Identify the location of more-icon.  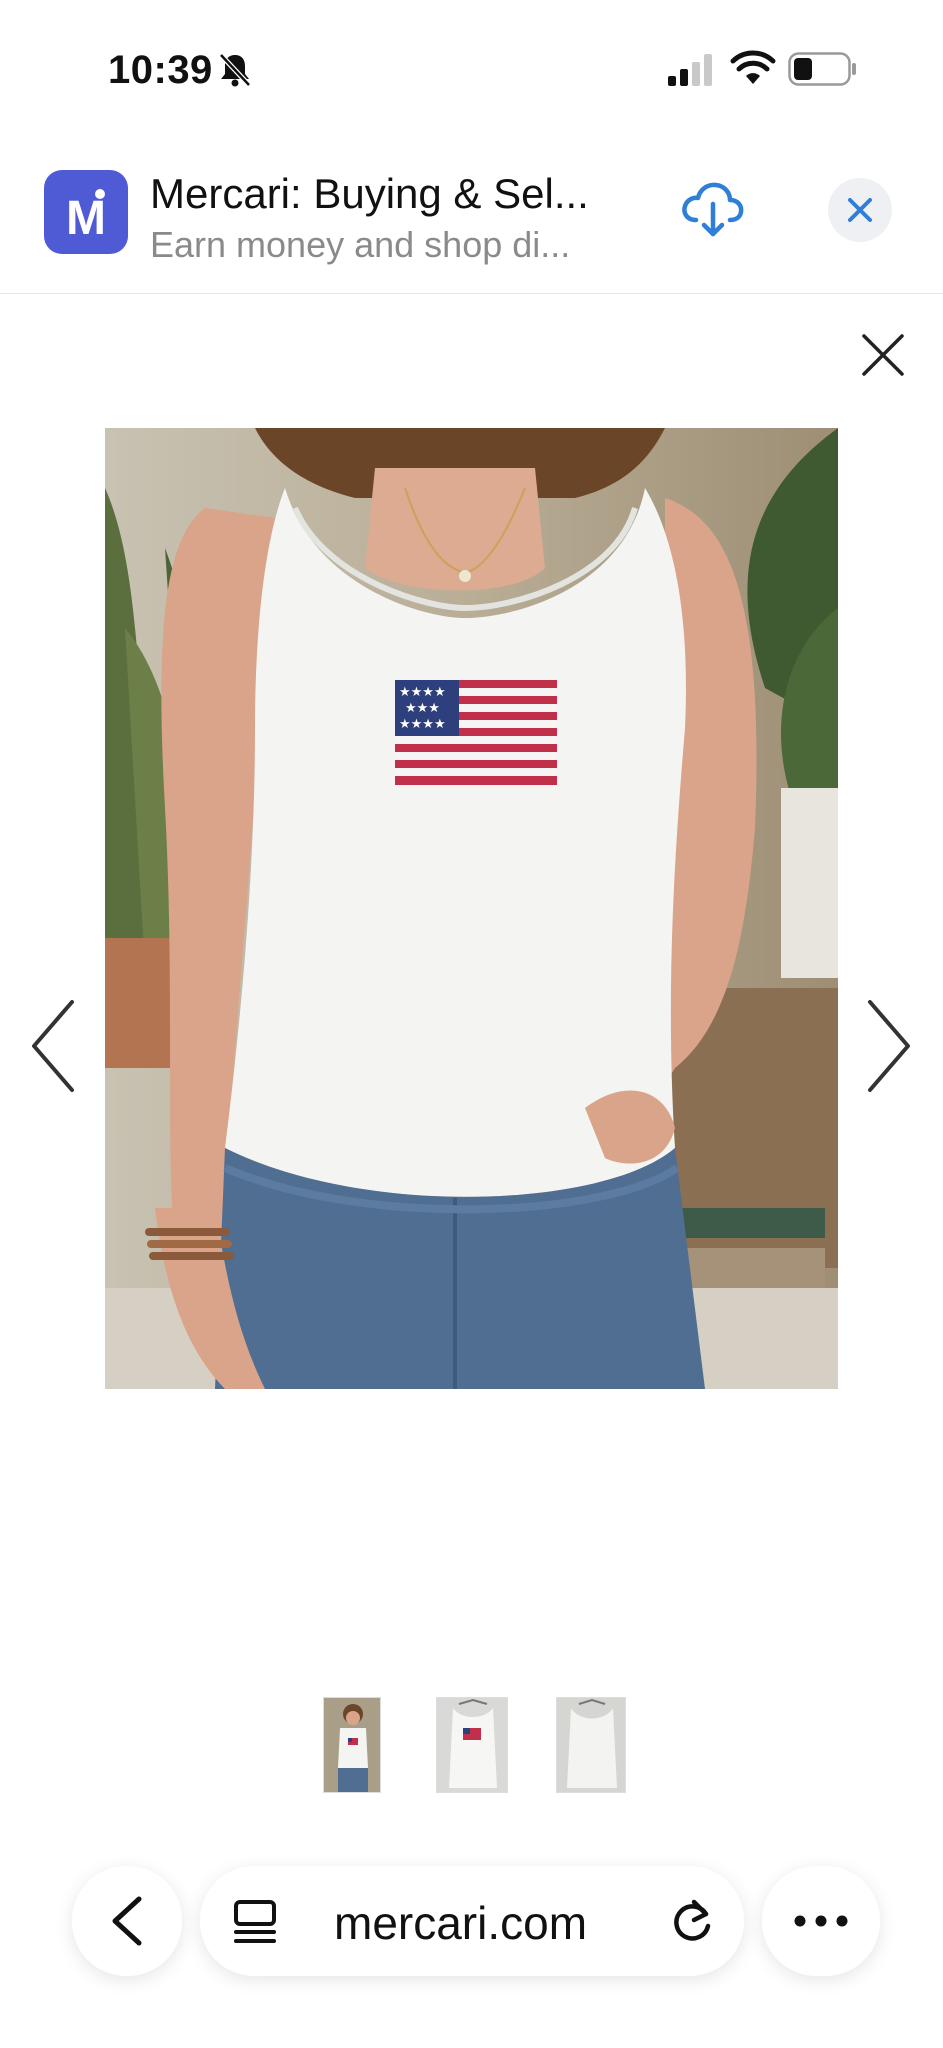
(821, 1921).